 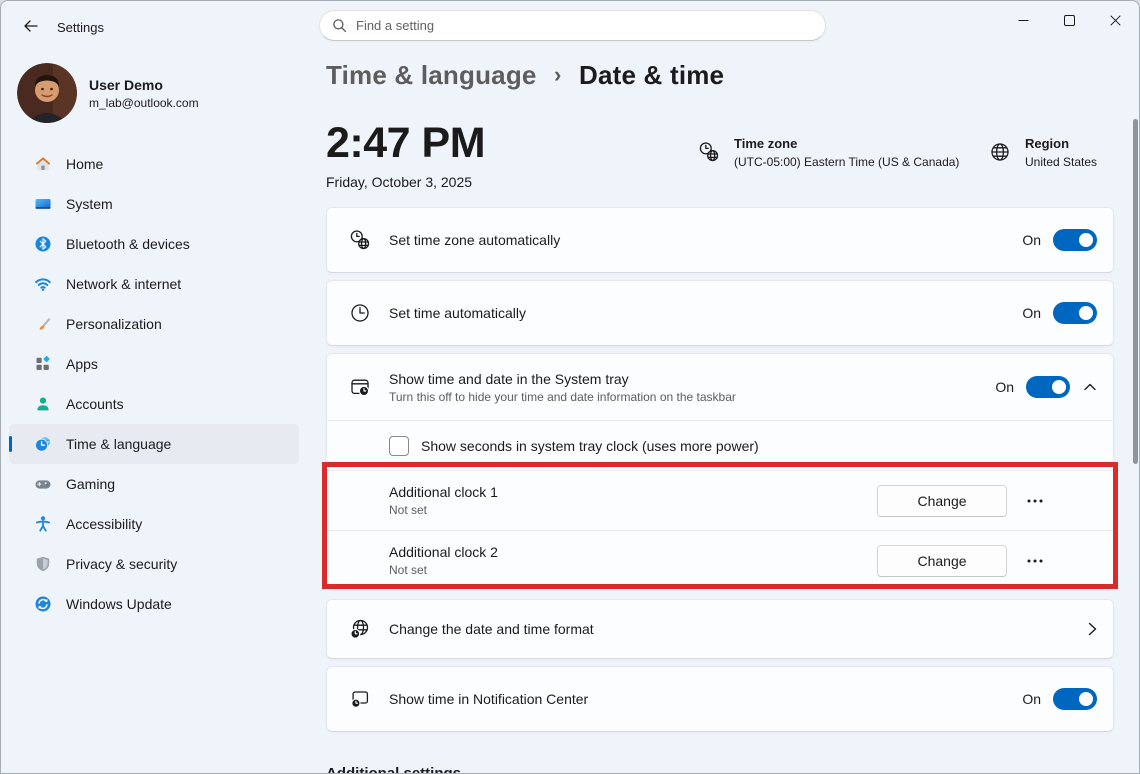 I want to click on sidebar-item-label: Accounts, so click(x=95, y=404).